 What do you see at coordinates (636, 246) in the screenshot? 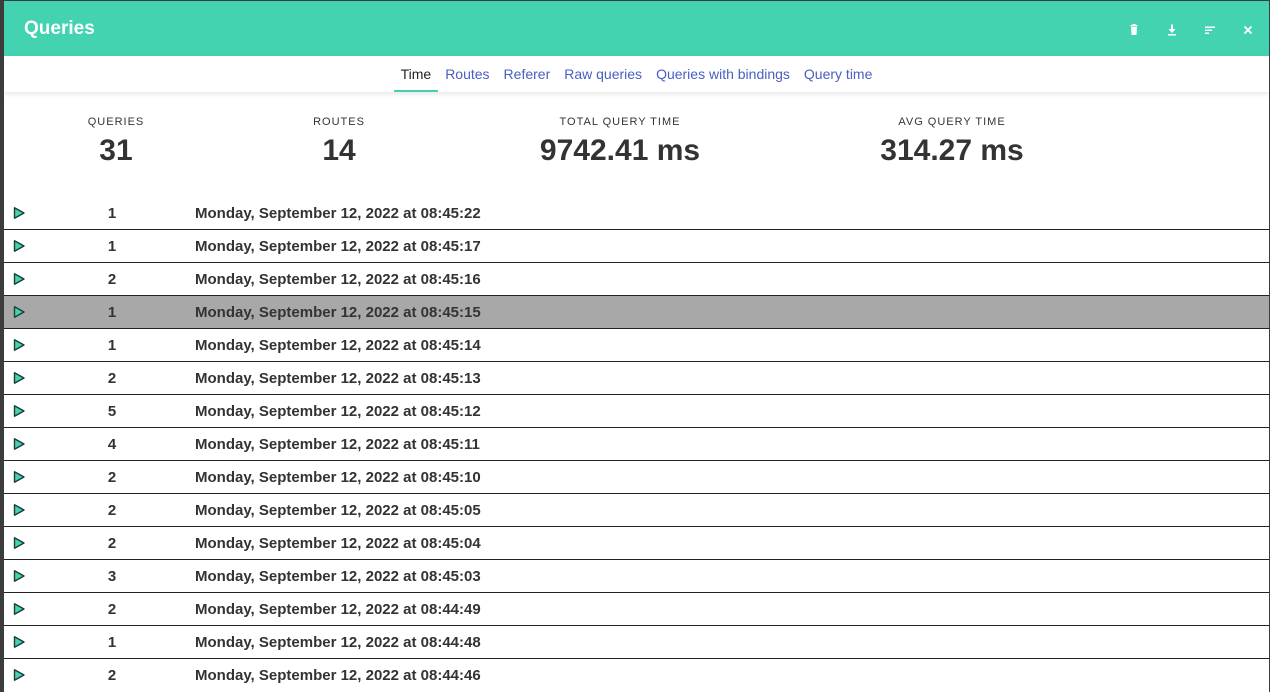
I see `list-item: 1 Monday, September 12, 2022 at 08:45:17` at bounding box center [636, 246].